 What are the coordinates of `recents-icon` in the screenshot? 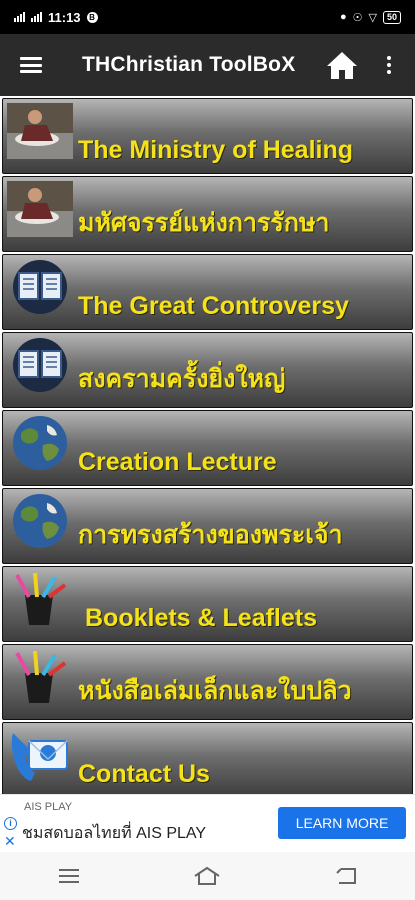 It's located at (69, 876).